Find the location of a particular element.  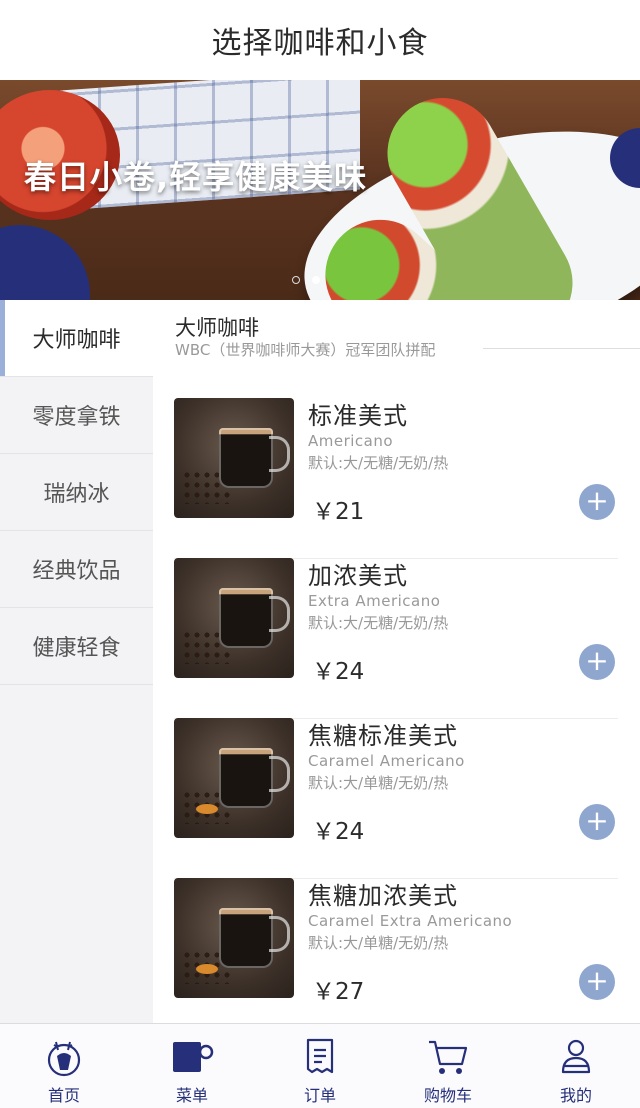

tab-menu: 菜单 is located at coordinates (192, 1066).